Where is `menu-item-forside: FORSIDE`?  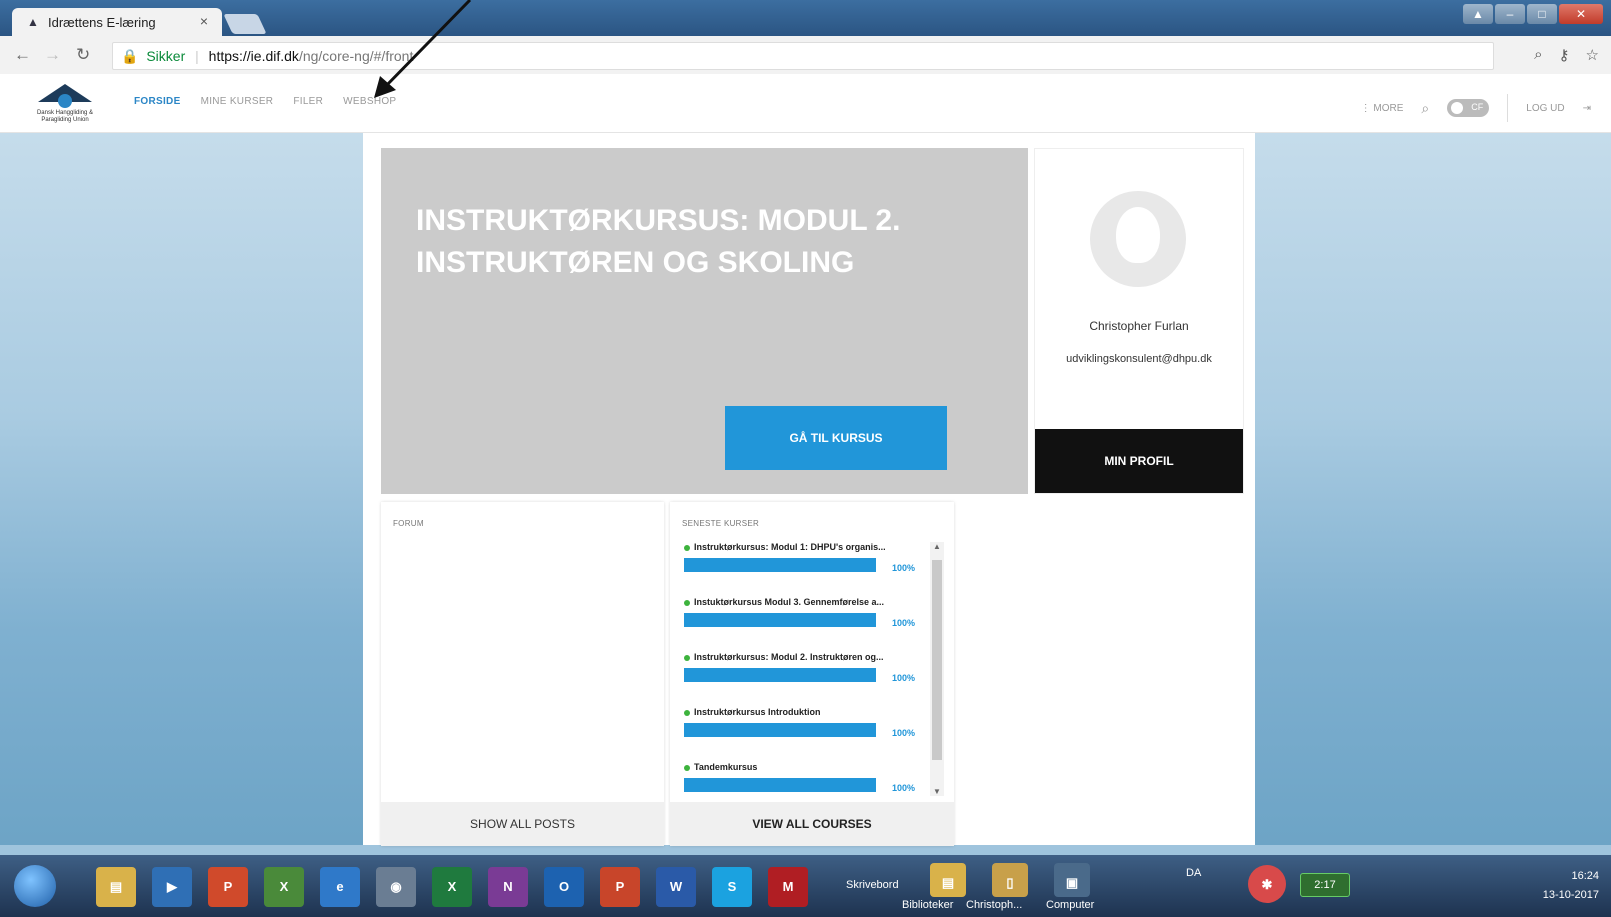 menu-item-forside: FORSIDE is located at coordinates (157, 101).